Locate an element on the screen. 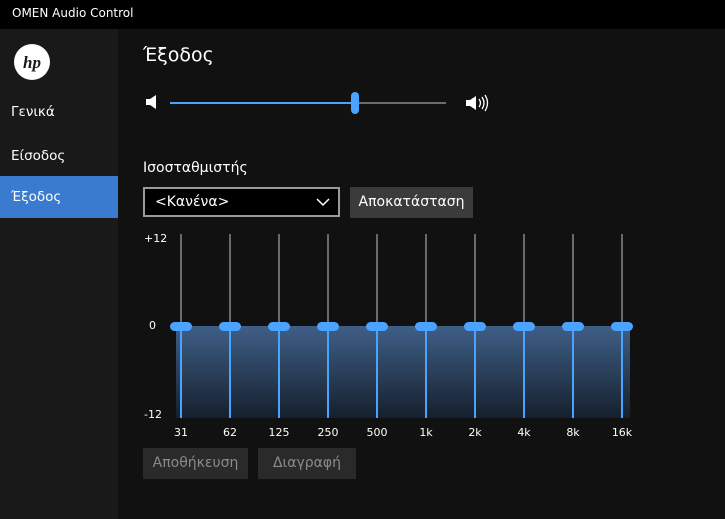  speaker-high-icon is located at coordinates (477, 103).